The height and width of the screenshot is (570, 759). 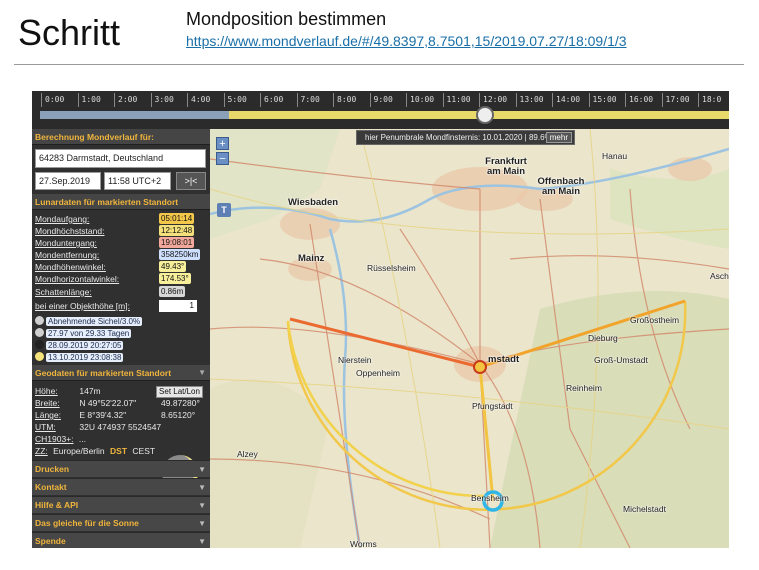 What do you see at coordinates (175, 278) in the screenshot?
I see `lunar-value: 174.53°` at bounding box center [175, 278].